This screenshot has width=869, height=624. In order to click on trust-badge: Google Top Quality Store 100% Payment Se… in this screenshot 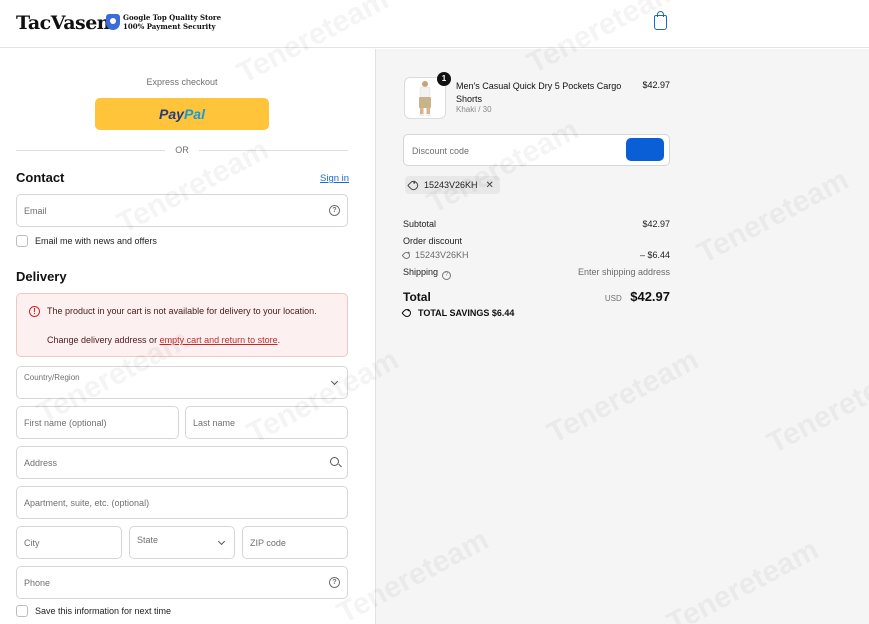, I will do `click(163, 22)`.